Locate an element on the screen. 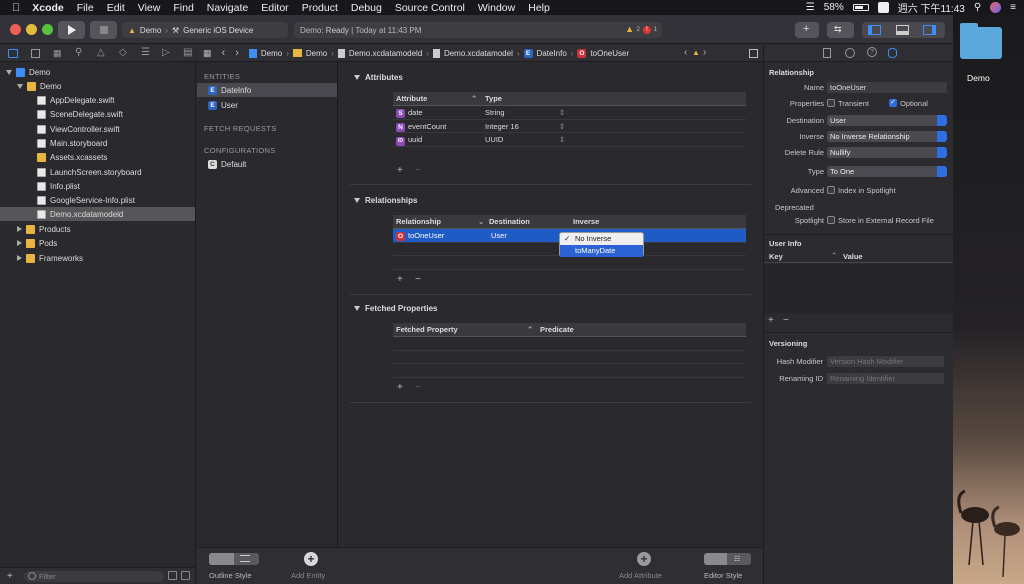 This screenshot has width=1024, height=584. breadcrumb-group: Demo is located at coordinates (316, 53).